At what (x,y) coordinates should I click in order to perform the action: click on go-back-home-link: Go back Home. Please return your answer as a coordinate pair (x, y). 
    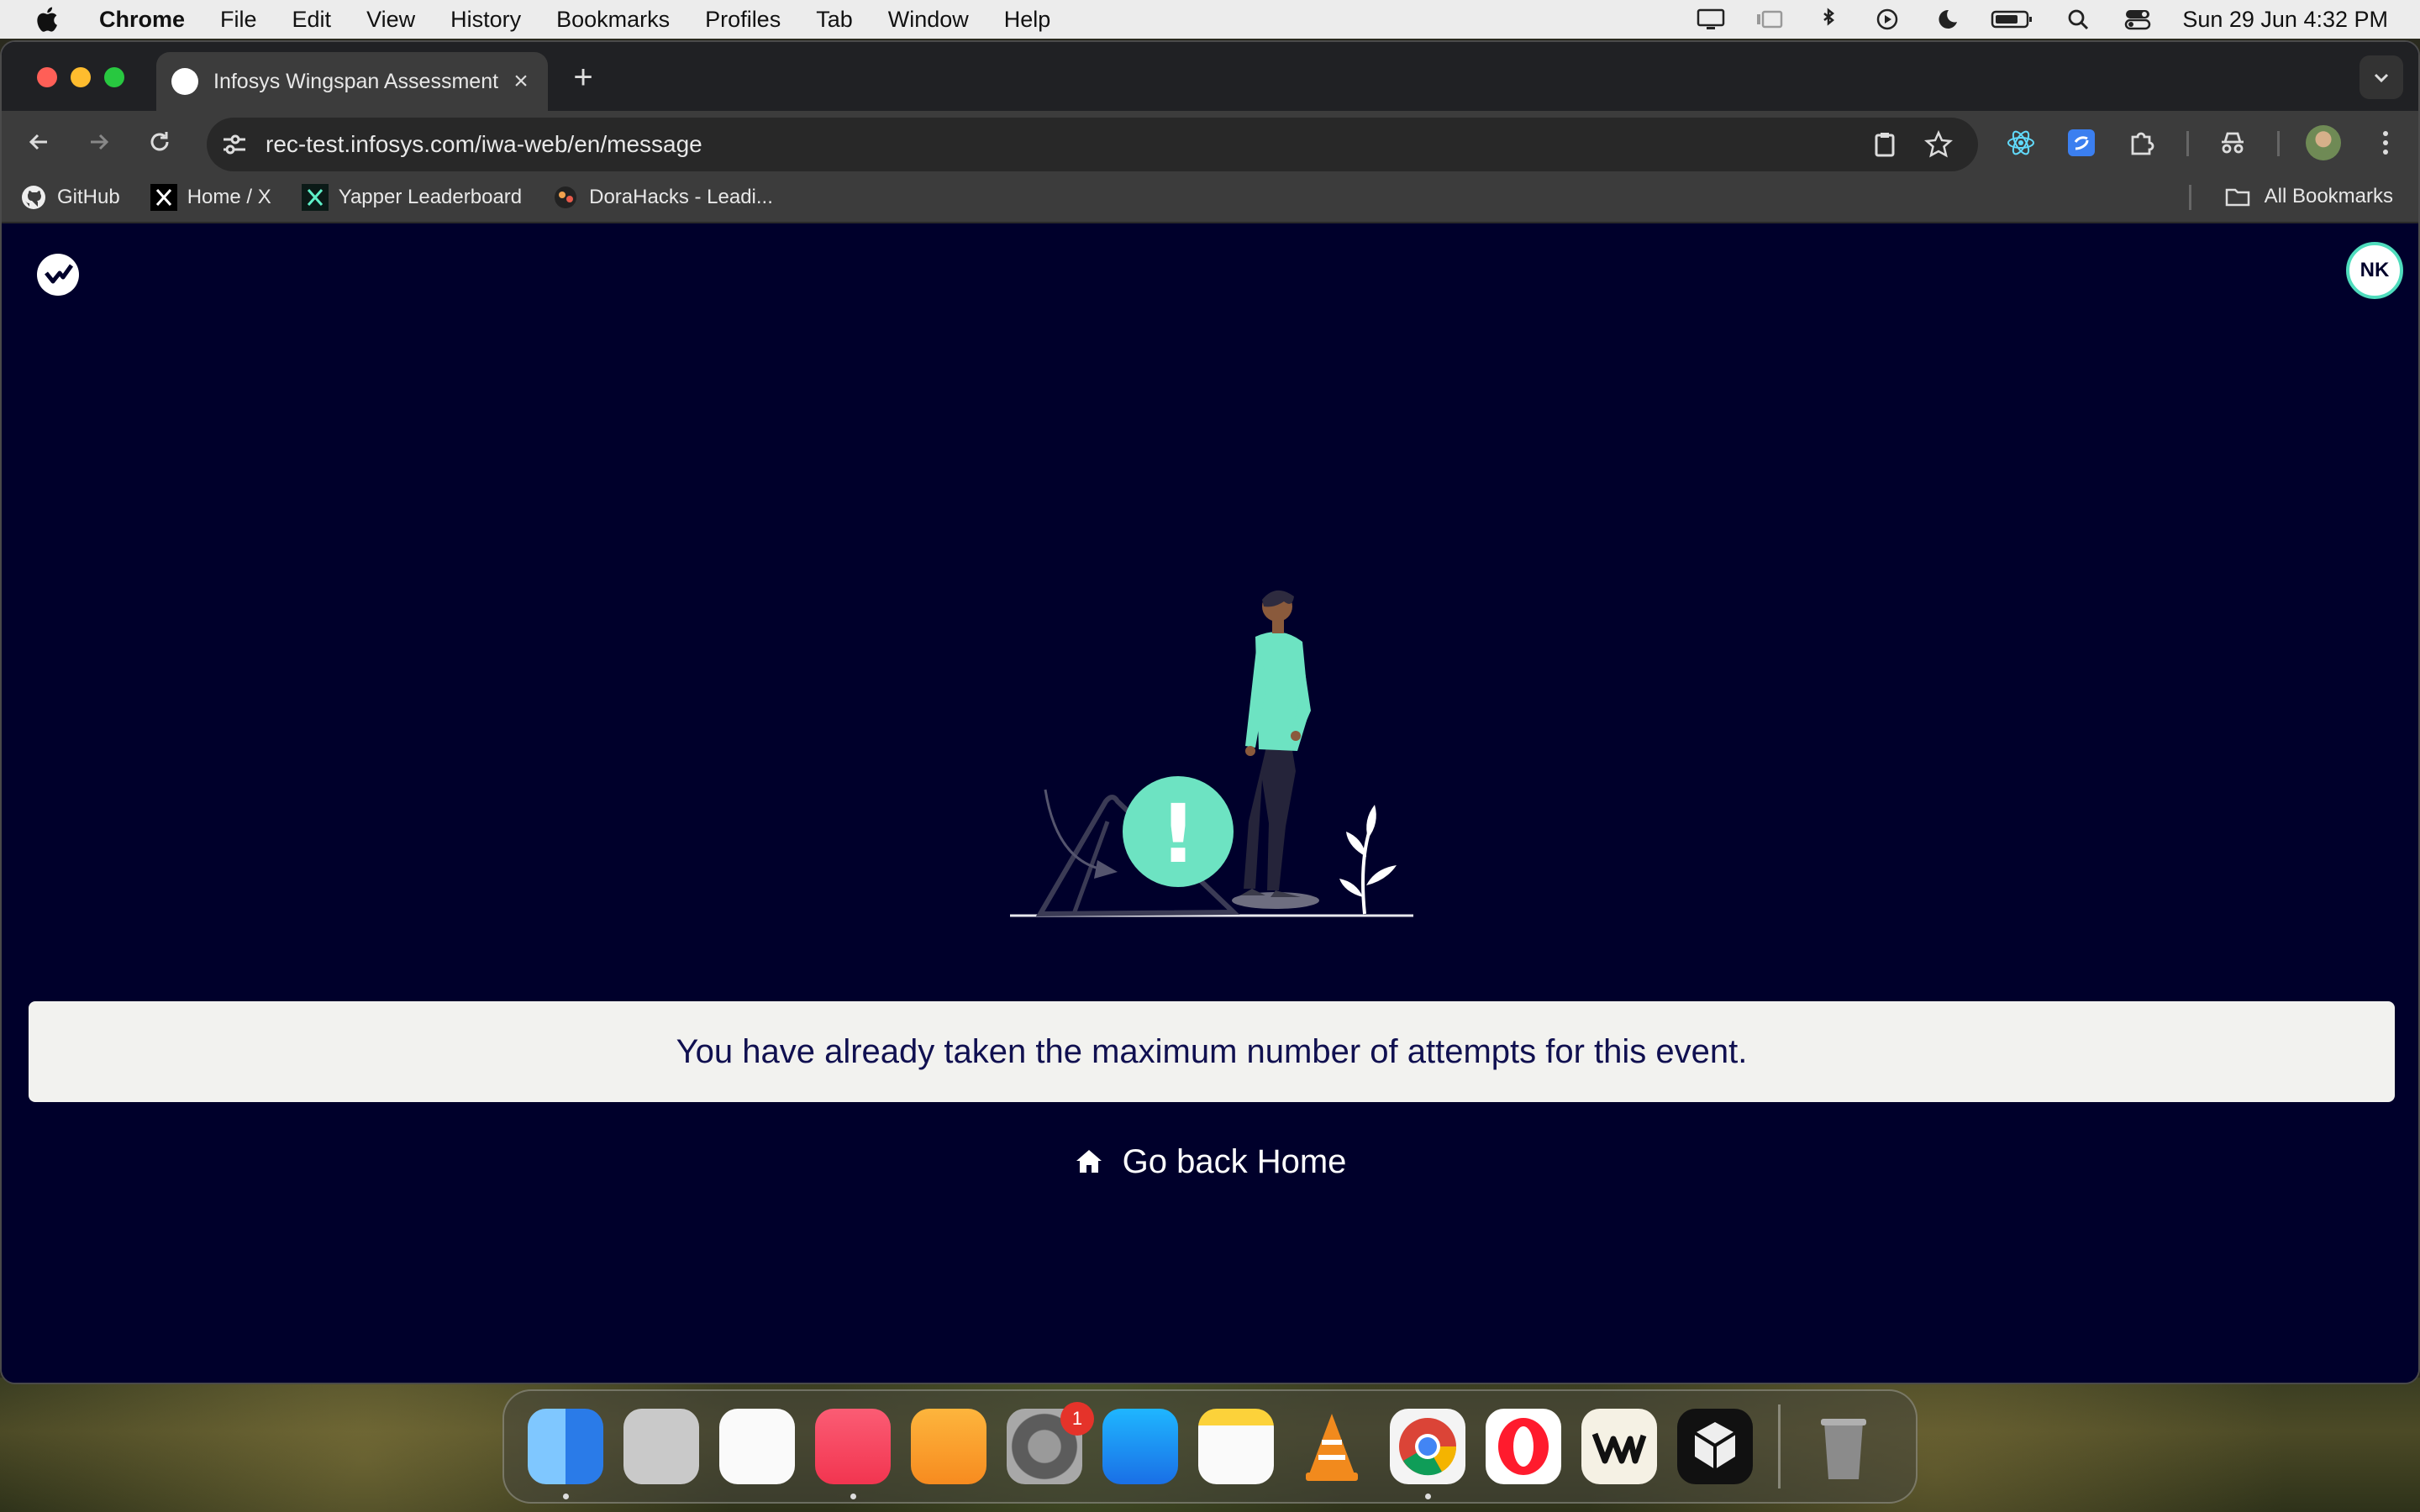
    Looking at the image, I should click on (1210, 1161).